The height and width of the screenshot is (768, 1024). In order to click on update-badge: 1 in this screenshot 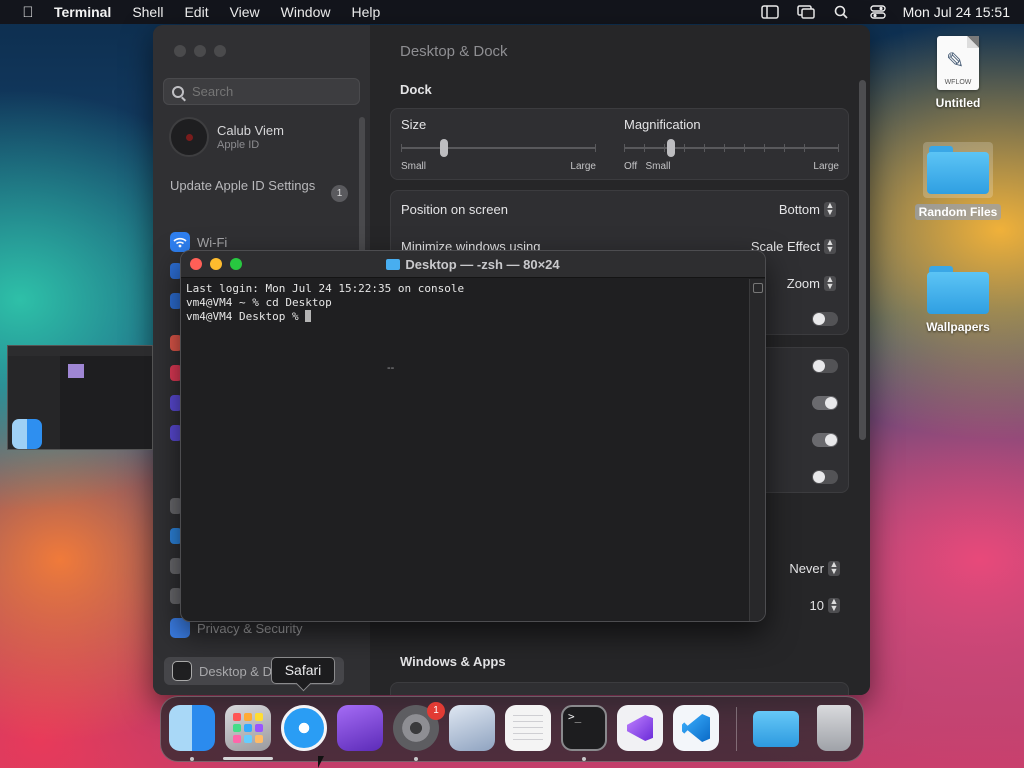, I will do `click(339, 193)`.